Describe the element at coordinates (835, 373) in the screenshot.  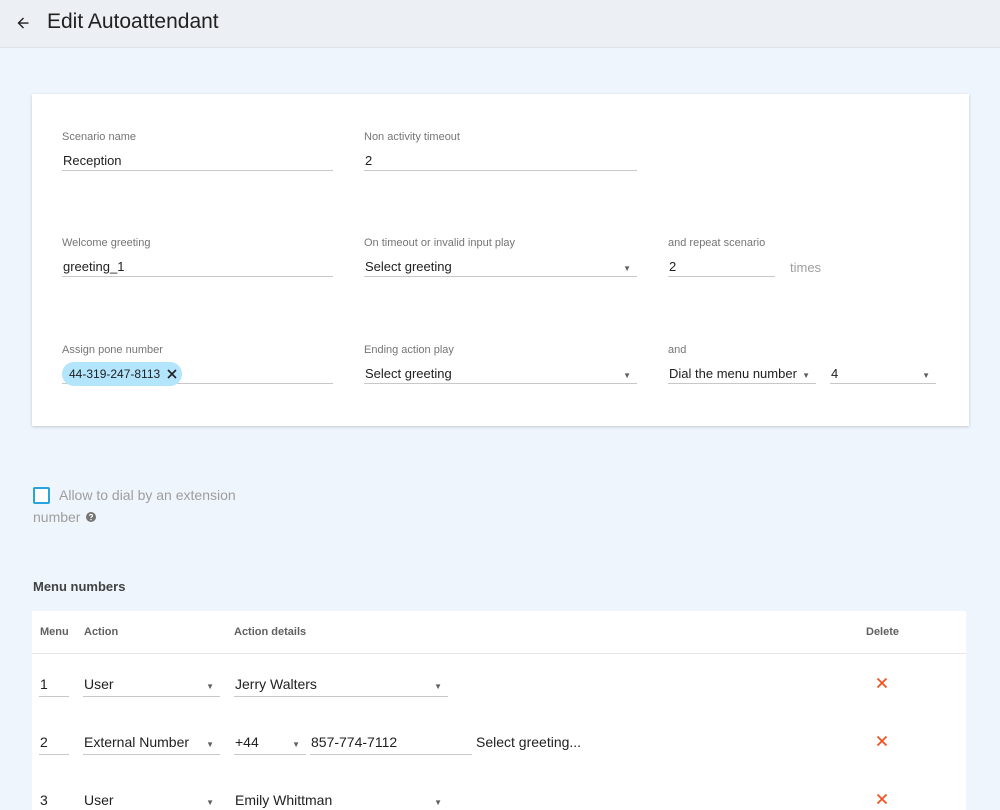
I see `and-number-value: 4` at that location.